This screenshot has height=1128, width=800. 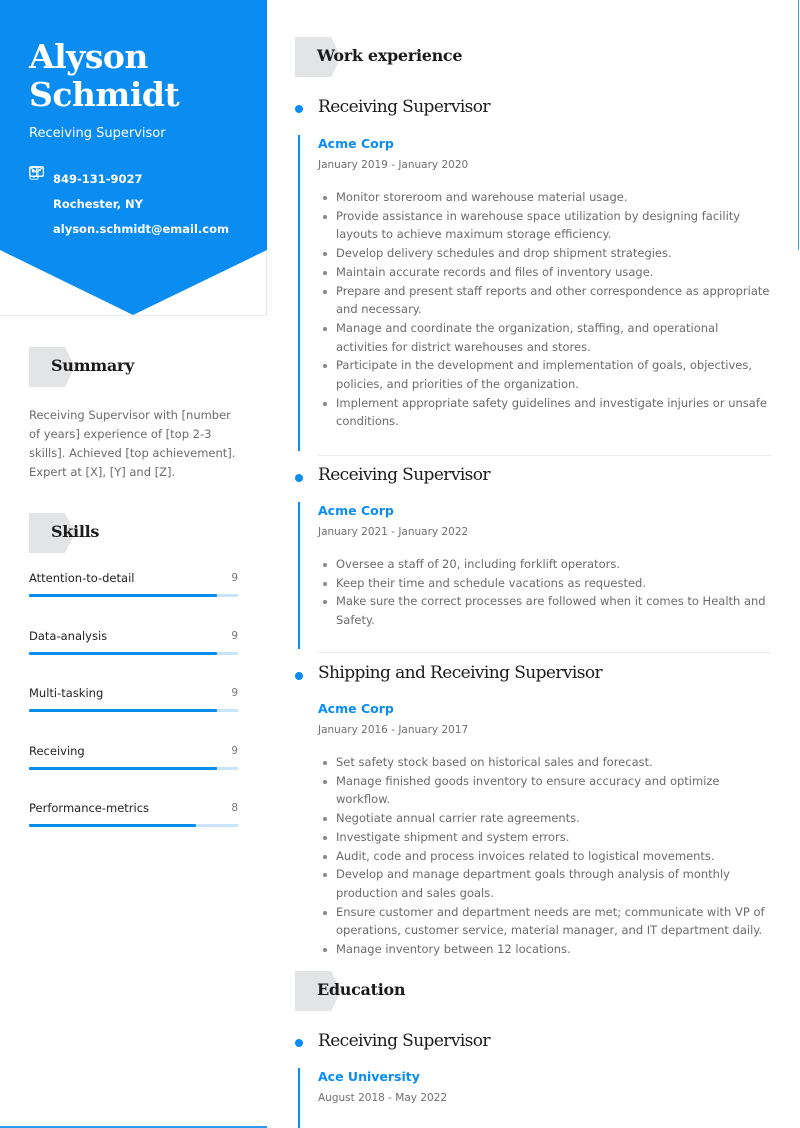 I want to click on skill-item: Performance-metrics 8, so click(x=133, y=830).